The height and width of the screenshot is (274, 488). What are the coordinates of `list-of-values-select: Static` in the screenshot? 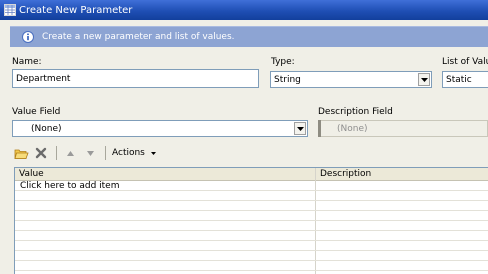 It's located at (465, 79).